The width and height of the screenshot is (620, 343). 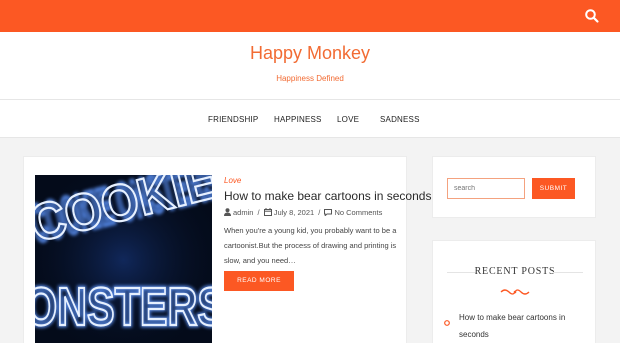 What do you see at coordinates (328, 213) in the screenshot?
I see `comment-icon` at bounding box center [328, 213].